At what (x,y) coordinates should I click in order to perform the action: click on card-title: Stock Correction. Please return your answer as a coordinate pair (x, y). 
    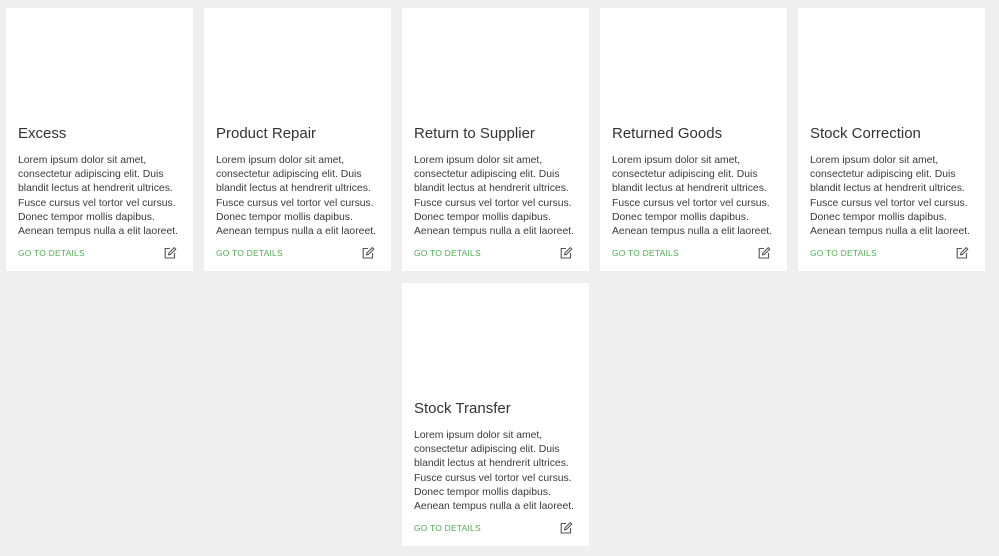
    Looking at the image, I should click on (865, 133).